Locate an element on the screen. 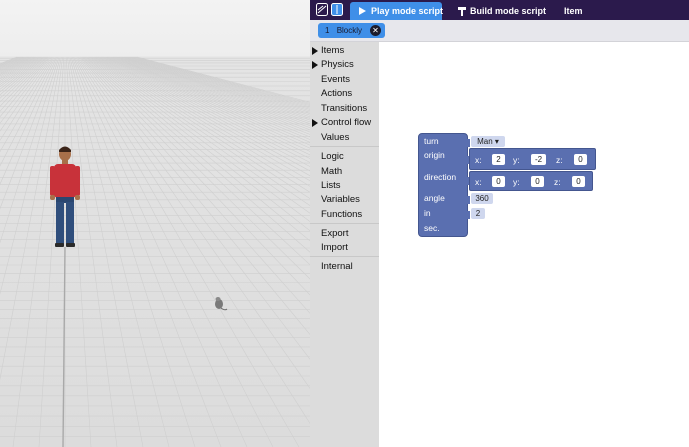 The width and height of the screenshot is (689, 447). toolbox-category-transitions: Transitions is located at coordinates (344, 108).